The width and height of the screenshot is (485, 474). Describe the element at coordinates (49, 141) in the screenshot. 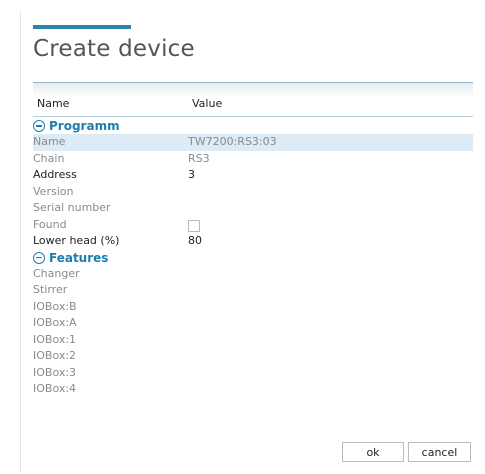

I see `row-label: Name` at that location.